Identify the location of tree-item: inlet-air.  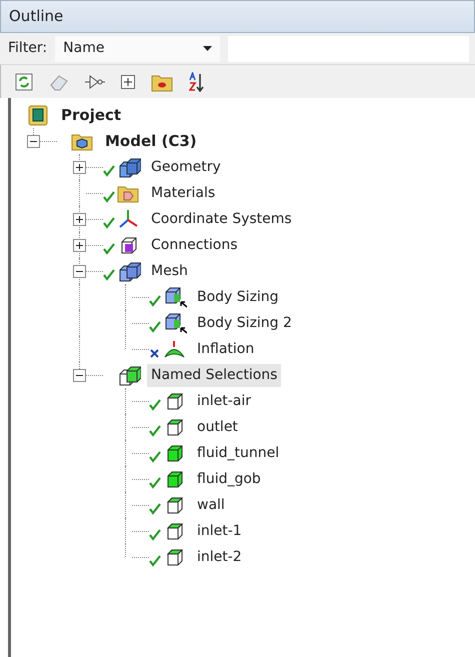
(224, 401).